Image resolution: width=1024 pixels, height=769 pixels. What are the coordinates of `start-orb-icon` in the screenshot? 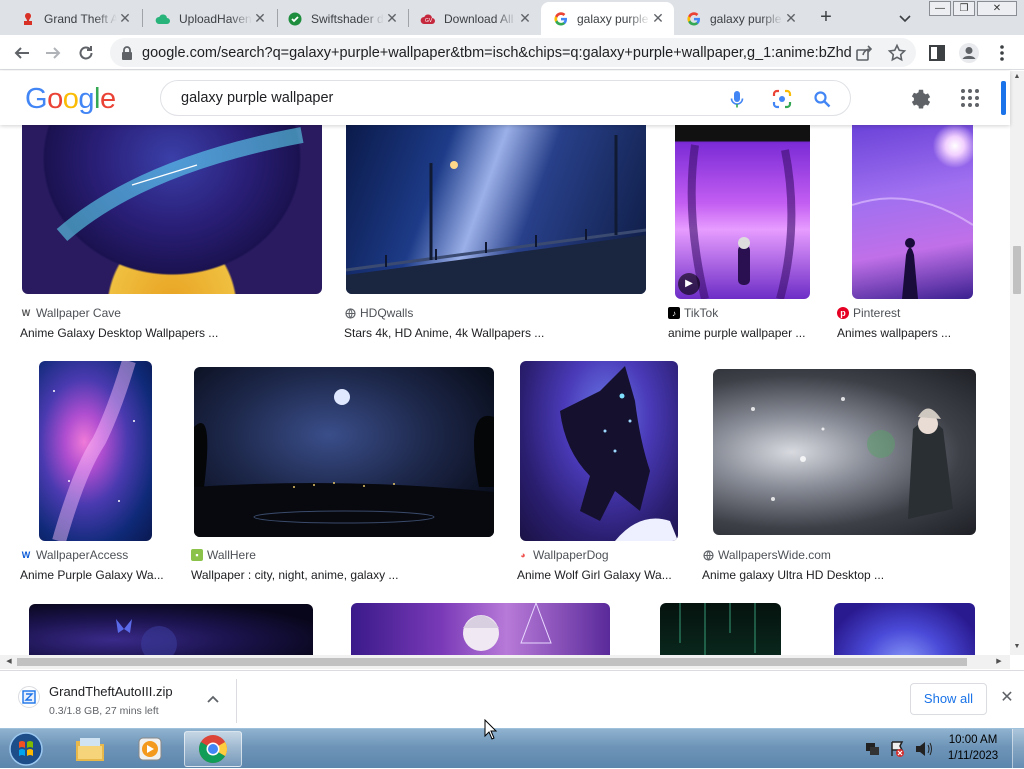 It's located at (26, 749).